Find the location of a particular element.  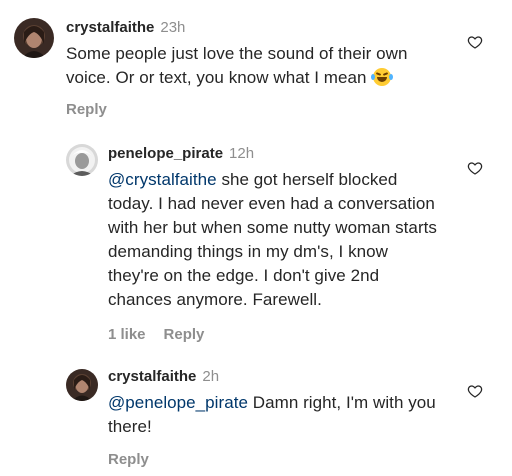

comment-actions: 1 like Reply is located at coordinates (273, 334).